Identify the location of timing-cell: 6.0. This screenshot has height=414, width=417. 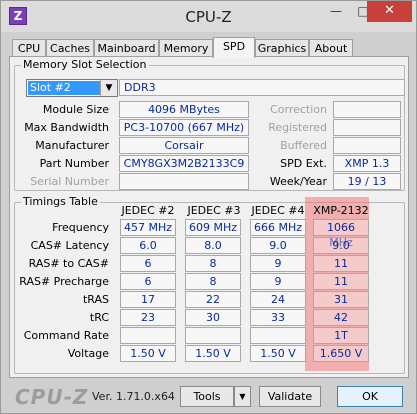
(148, 245).